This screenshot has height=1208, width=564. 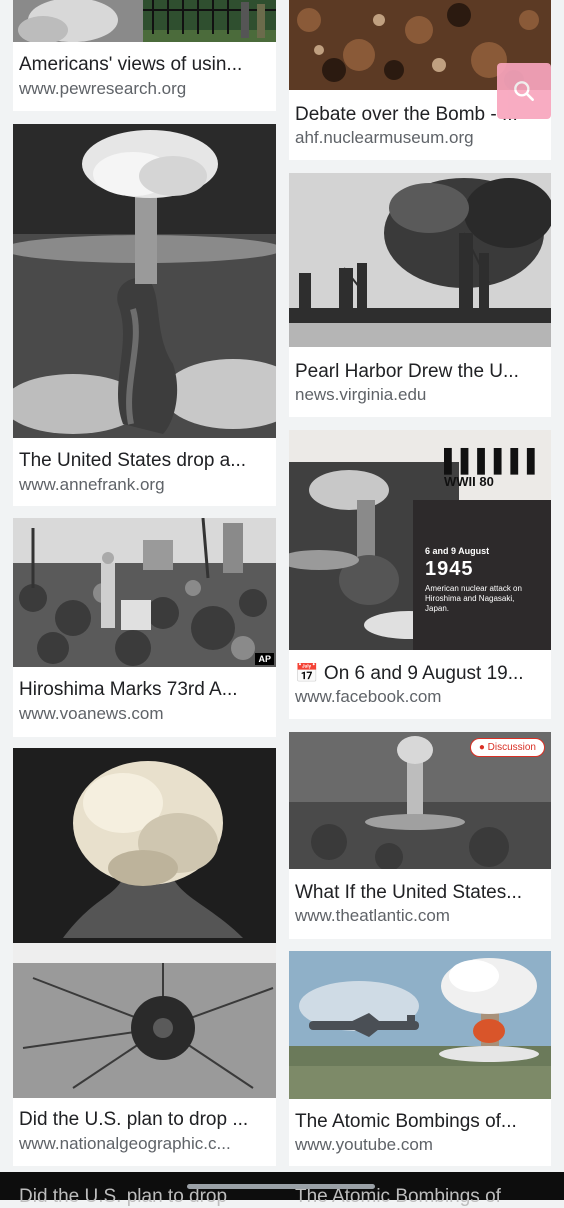 I want to click on discussion-badge: ● Discussion, so click(x=507, y=747).